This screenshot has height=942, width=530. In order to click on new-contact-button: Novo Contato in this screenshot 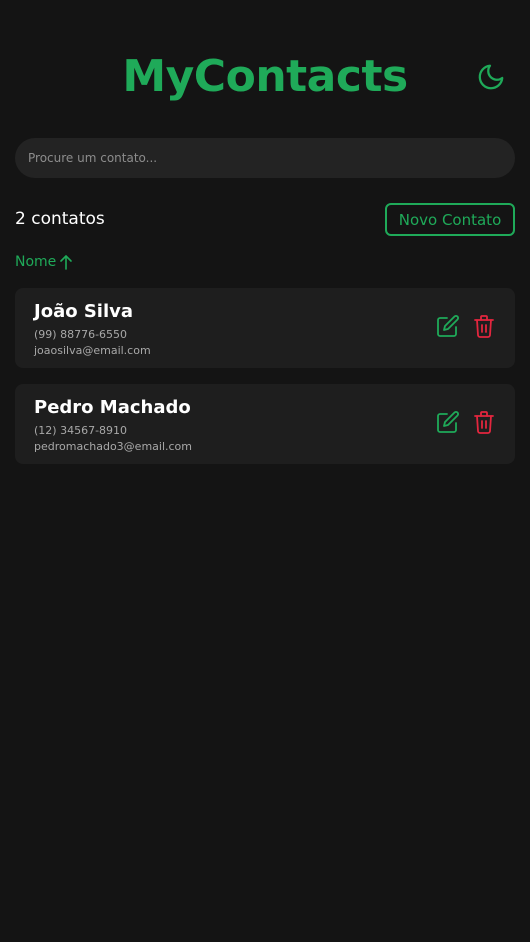, I will do `click(450, 219)`.